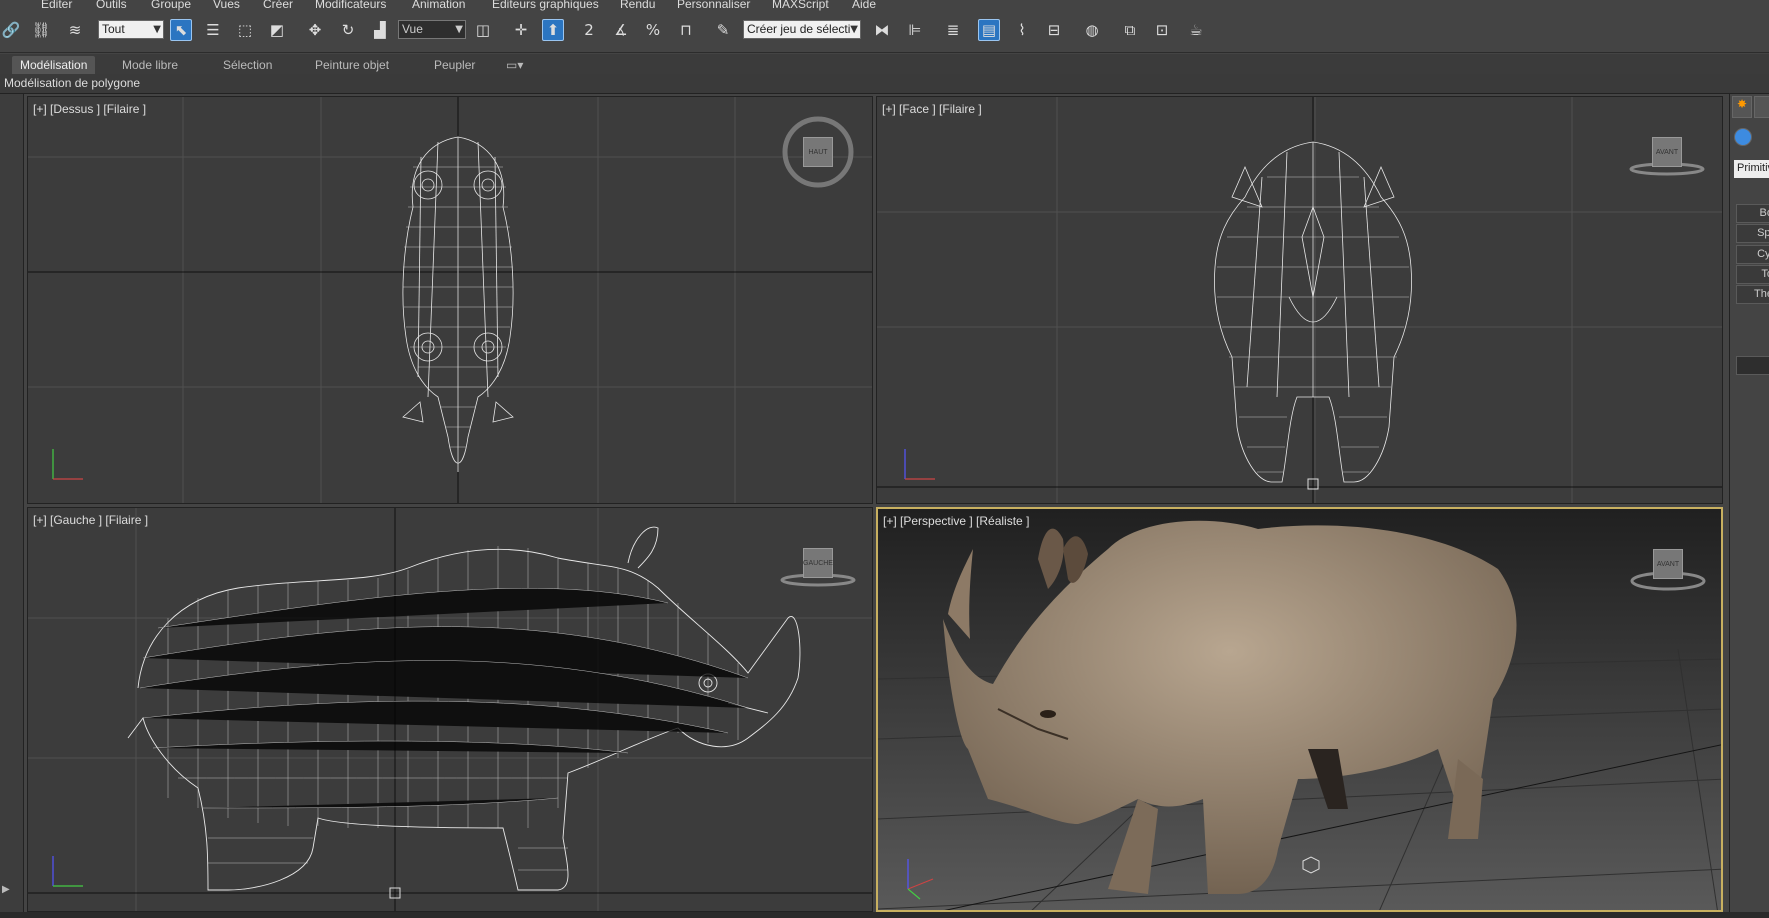 The height and width of the screenshot is (918, 1769). Describe the element at coordinates (226, 5) in the screenshot. I see `menu-views: Vues` at that location.